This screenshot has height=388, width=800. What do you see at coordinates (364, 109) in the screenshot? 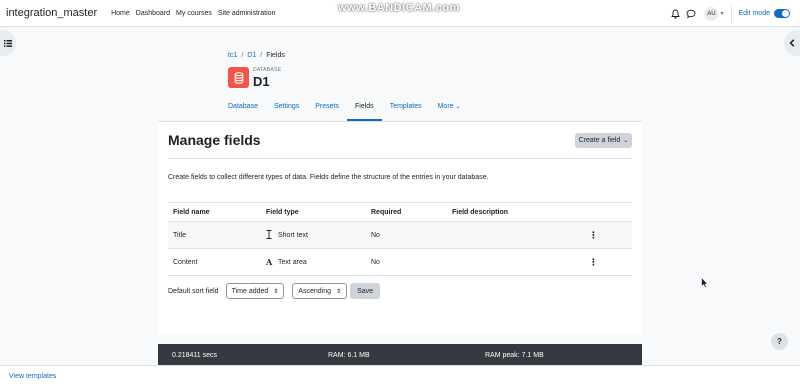
I see `tab-fields: Fields` at bounding box center [364, 109].